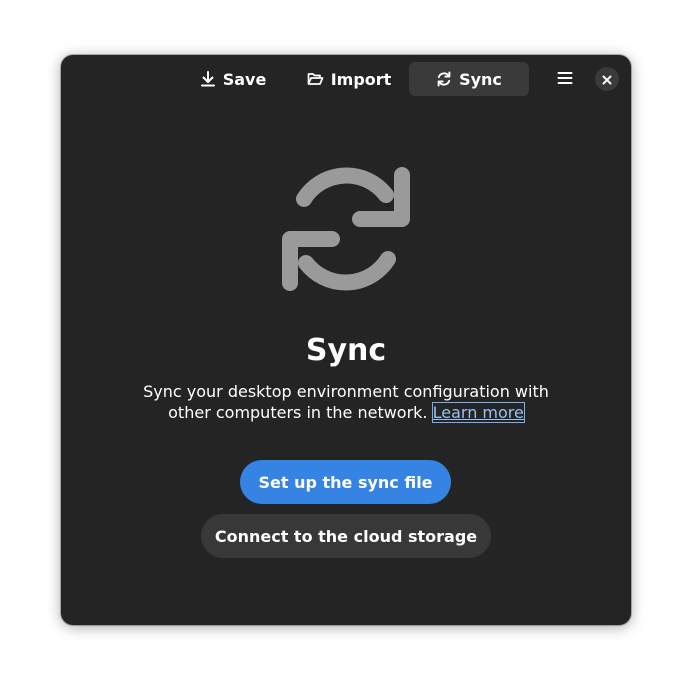  I want to click on tab-import: Import, so click(349, 79).